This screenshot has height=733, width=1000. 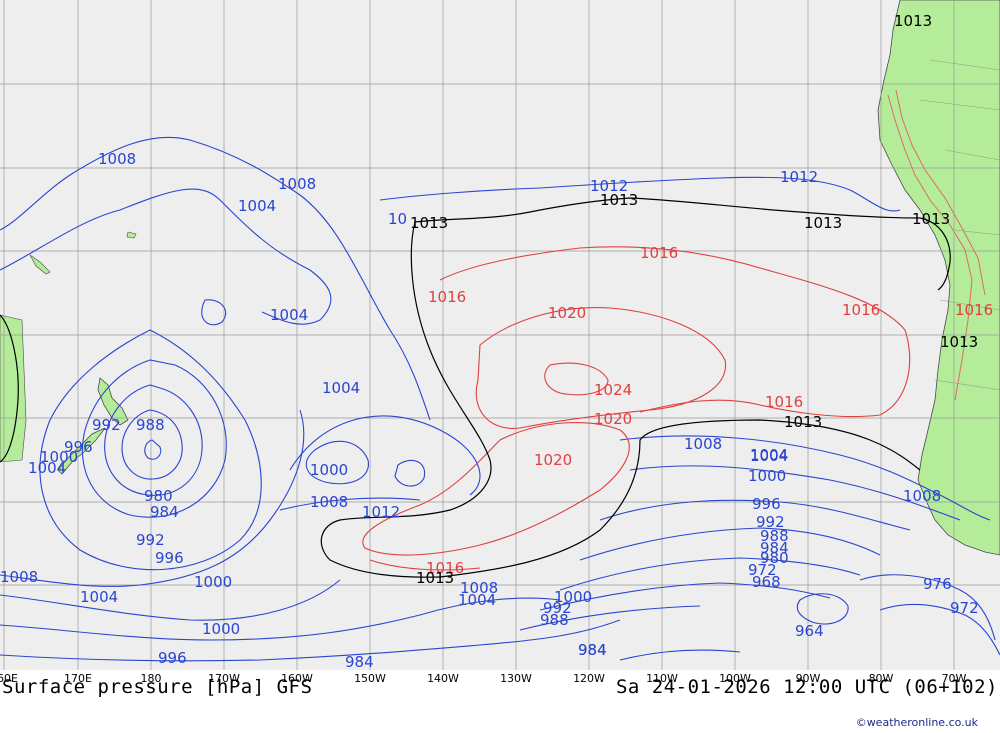 What do you see at coordinates (443, 678) in the screenshot?
I see `lon-label-140w: 140W` at bounding box center [443, 678].